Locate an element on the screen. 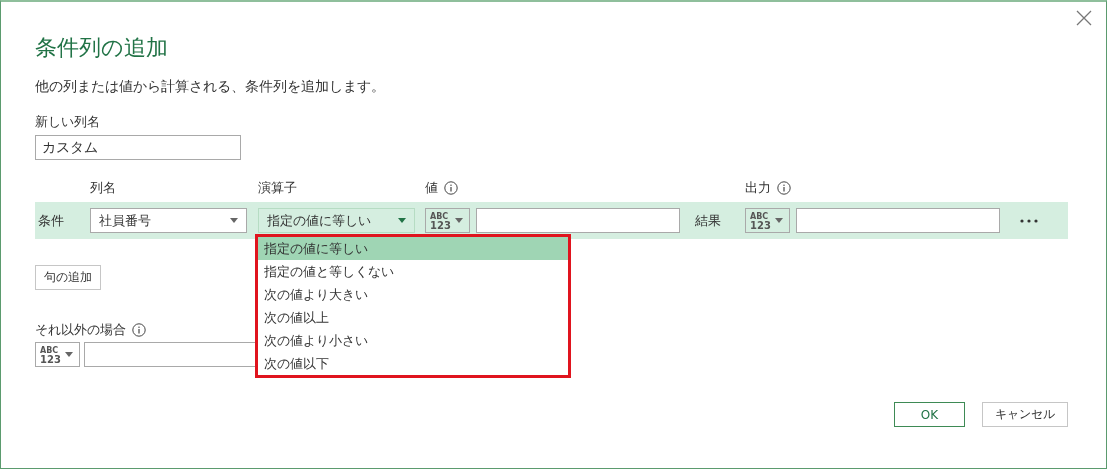 This screenshot has width=1107, height=469. column-name-input: カスタム is located at coordinates (138, 147).